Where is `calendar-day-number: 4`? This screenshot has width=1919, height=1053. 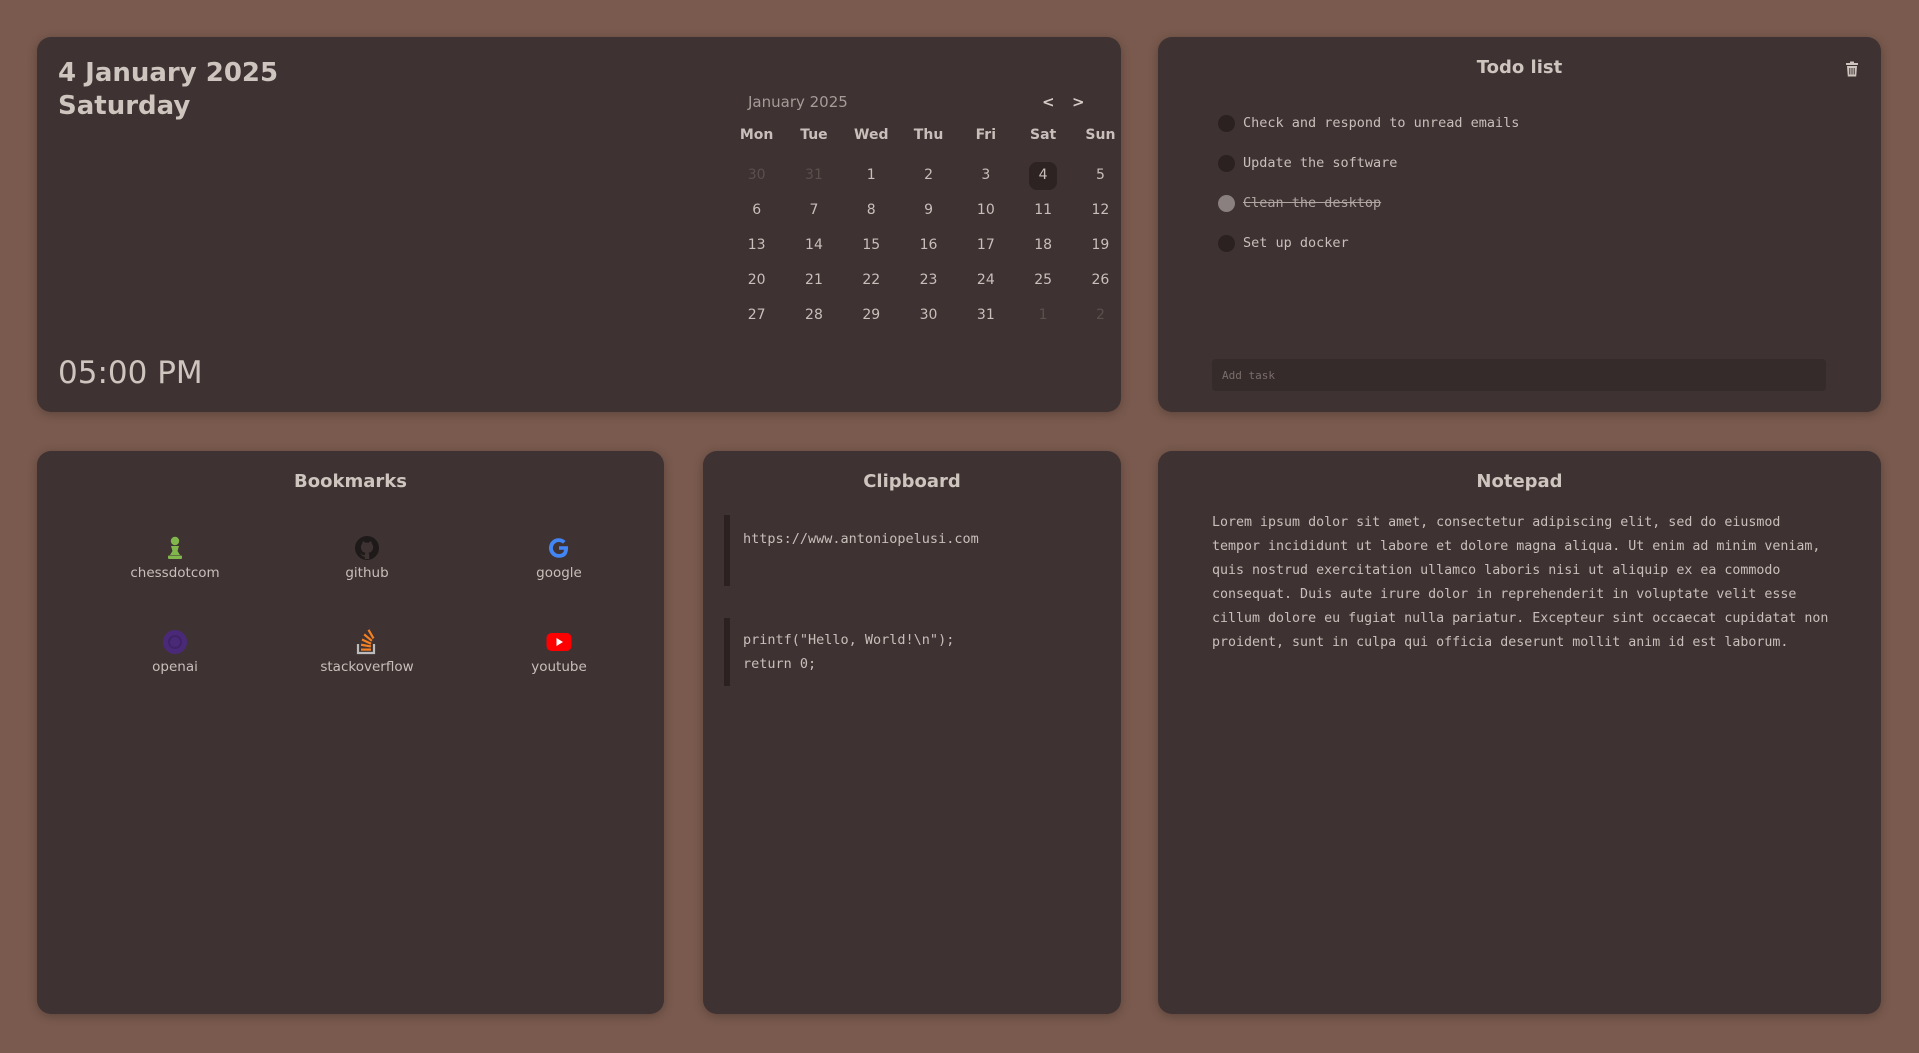 calendar-day-number: 4 is located at coordinates (1043, 175).